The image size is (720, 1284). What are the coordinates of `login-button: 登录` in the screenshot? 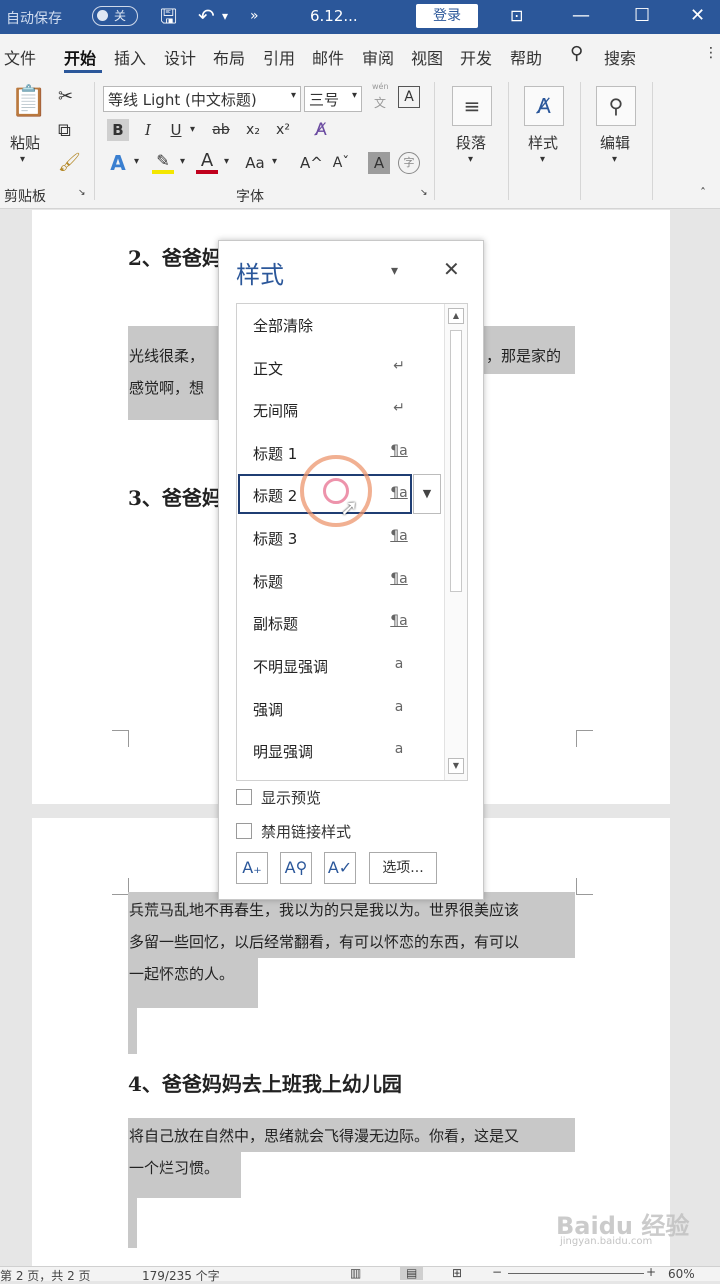 It's located at (447, 16).